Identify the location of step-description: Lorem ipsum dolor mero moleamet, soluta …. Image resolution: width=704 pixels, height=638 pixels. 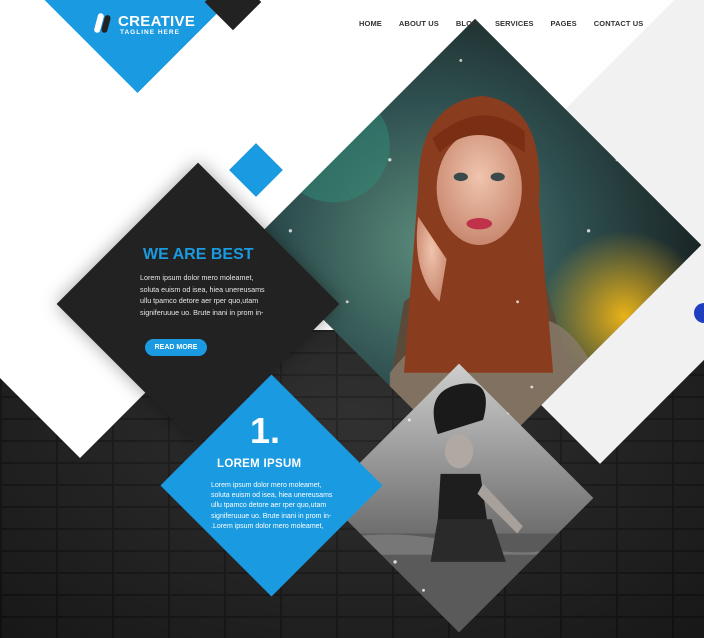
(276, 506).